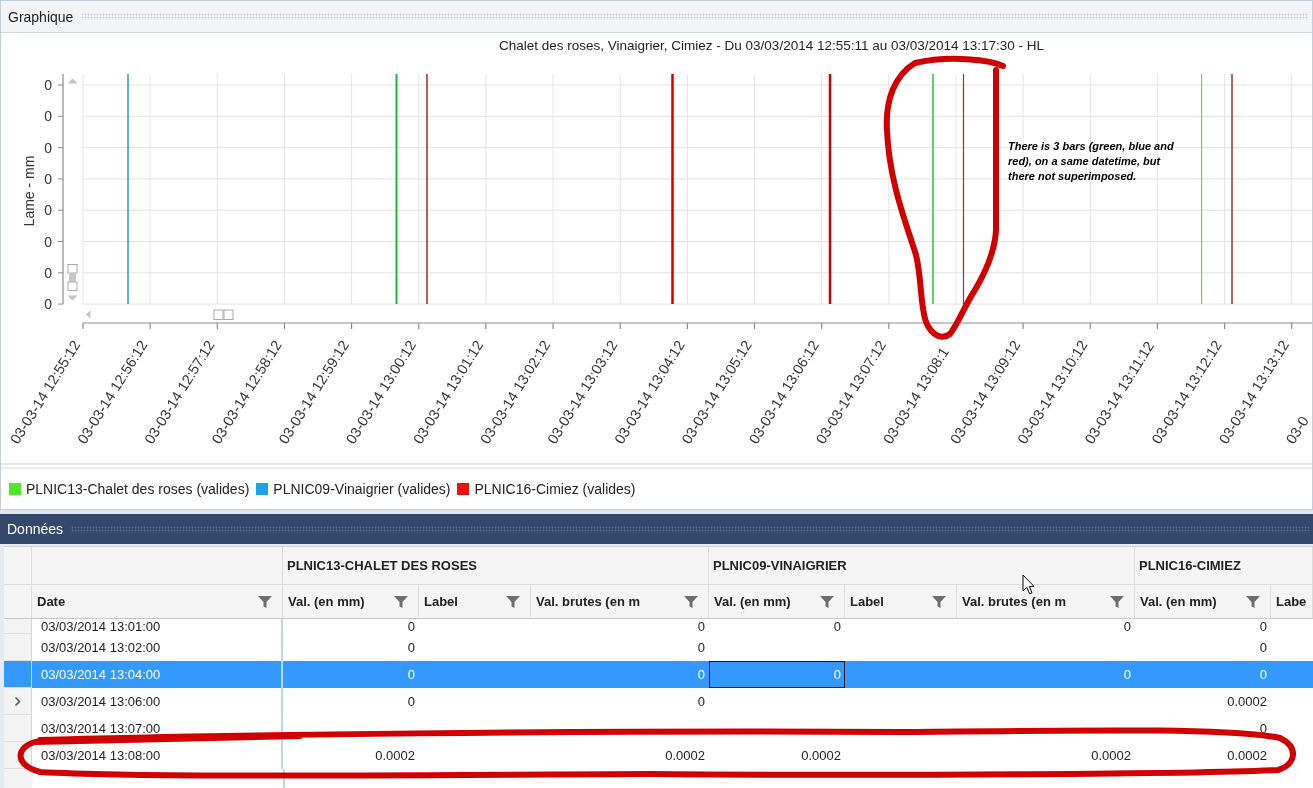 This screenshot has width=1313, height=788. What do you see at coordinates (1224, 565) in the screenshot?
I see `group-header: PLNIC16-CIMIEZ` at bounding box center [1224, 565].